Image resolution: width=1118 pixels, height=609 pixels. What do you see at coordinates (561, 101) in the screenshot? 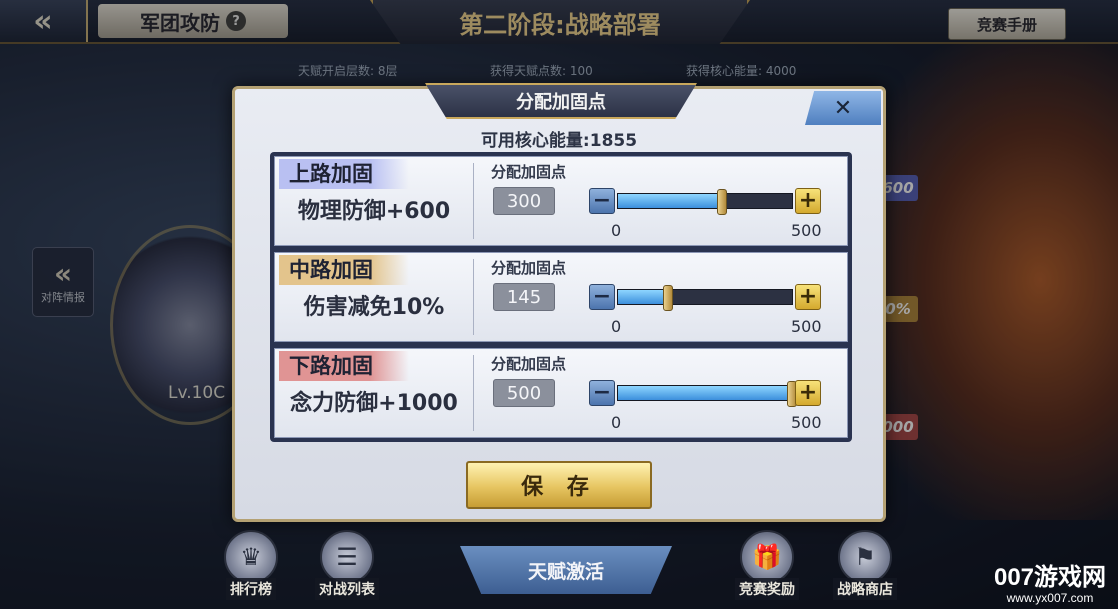
I see `dialog-title: 分配加固点` at bounding box center [561, 101].